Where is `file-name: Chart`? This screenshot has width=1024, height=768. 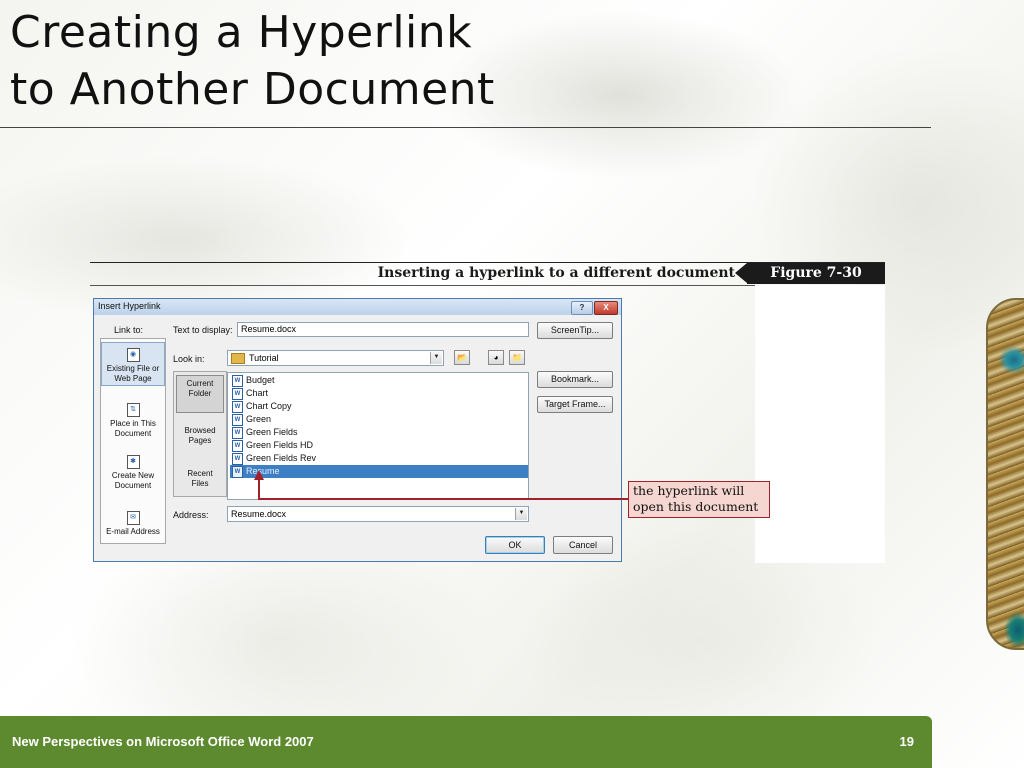 file-name: Chart is located at coordinates (257, 393).